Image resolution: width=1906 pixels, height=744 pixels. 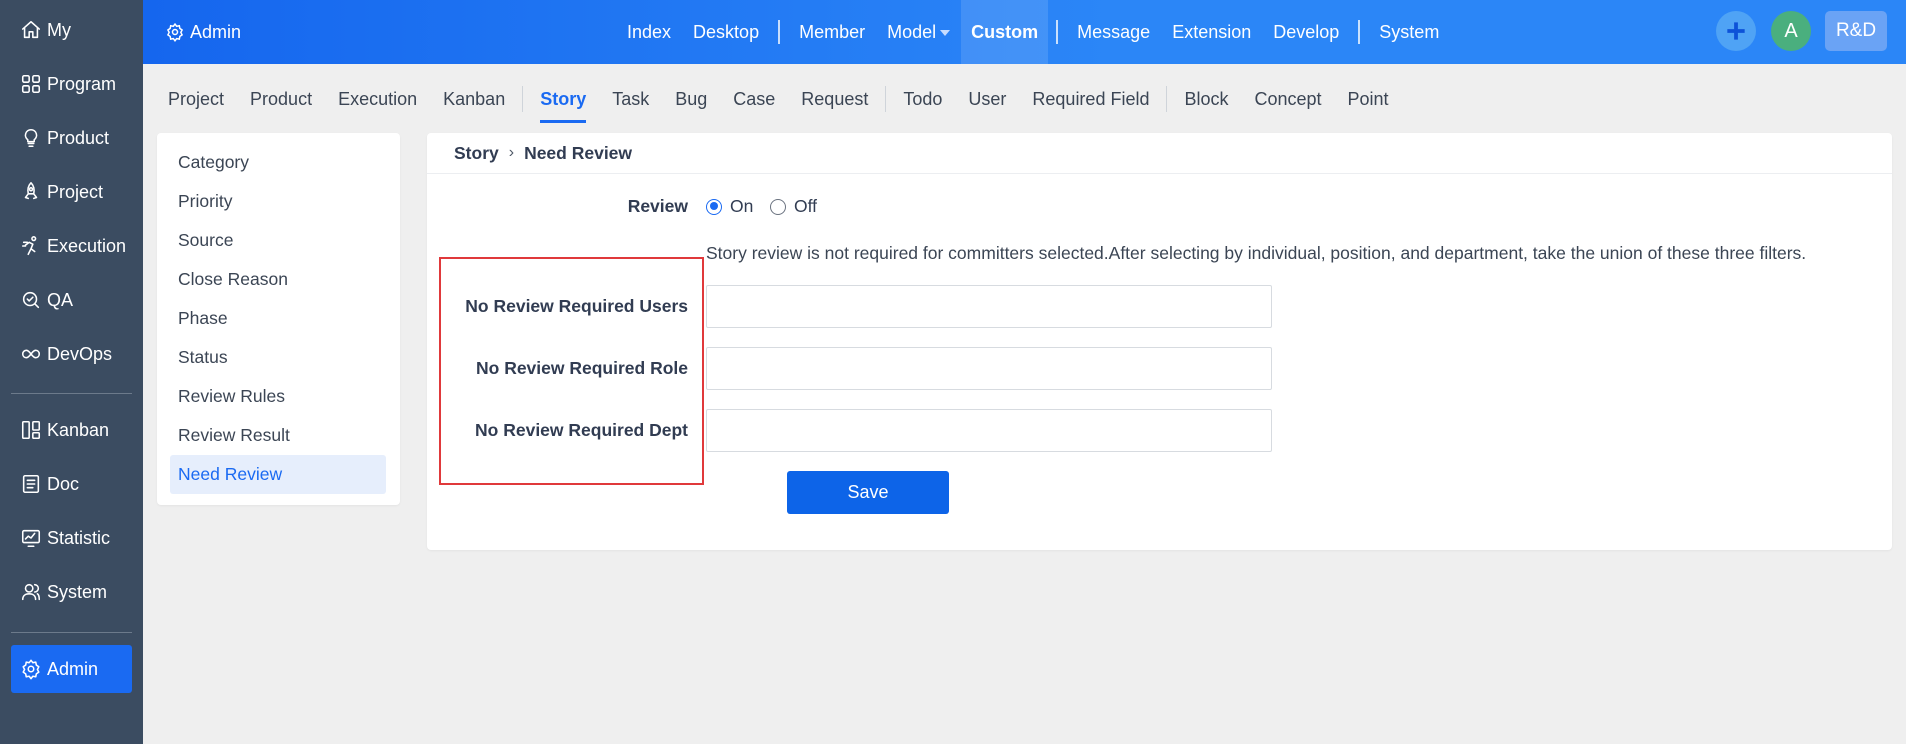 I want to click on tab-execution: Execution, so click(x=377, y=99).